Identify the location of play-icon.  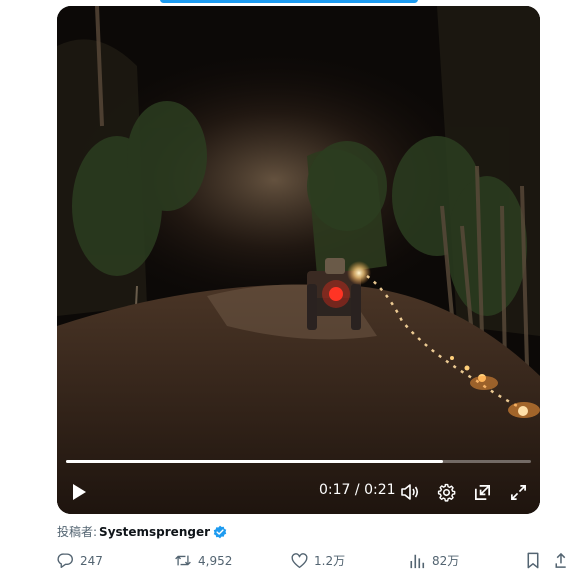
(79, 492).